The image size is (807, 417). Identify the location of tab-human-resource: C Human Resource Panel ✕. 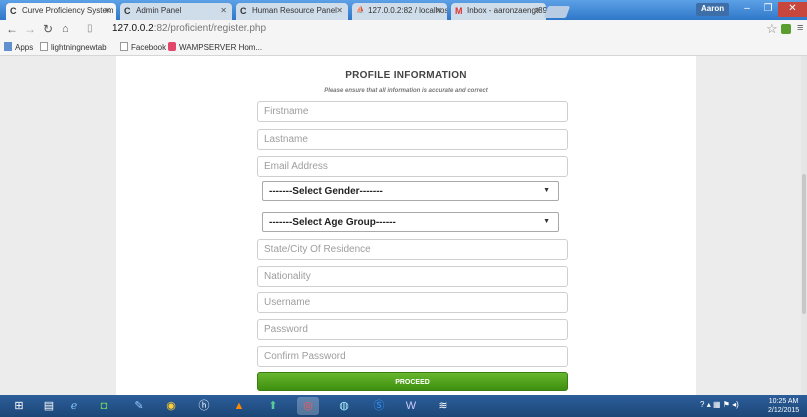
(292, 11).